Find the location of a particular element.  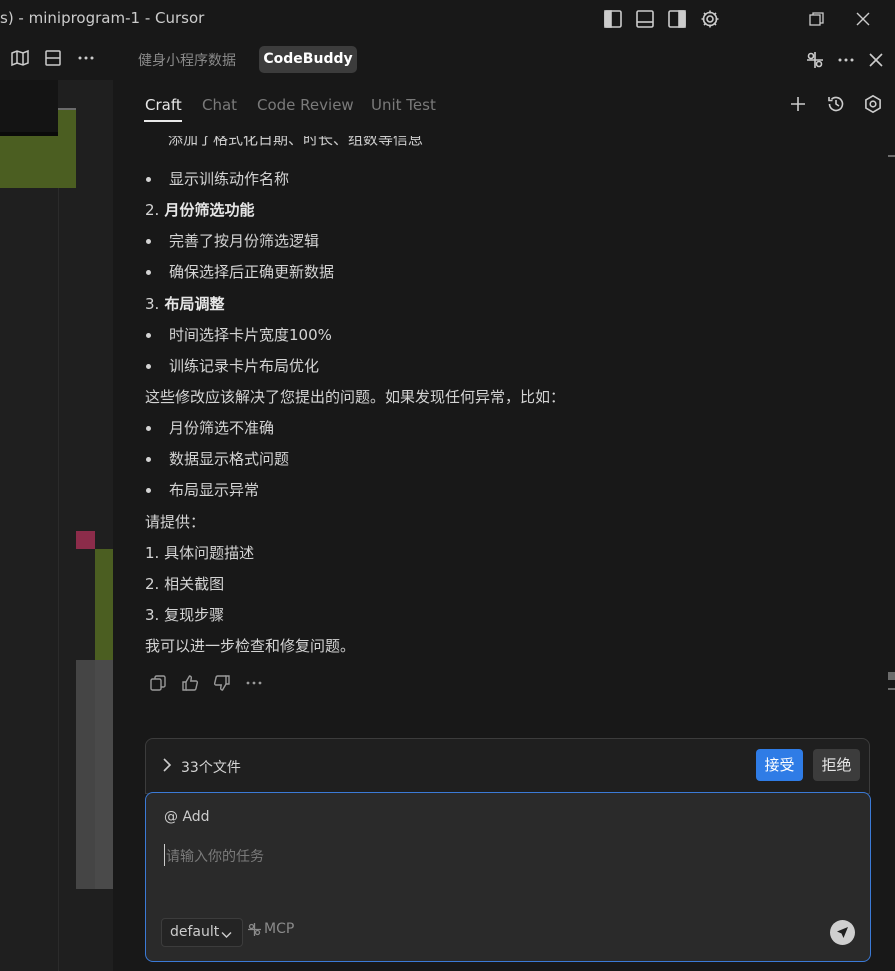

tab-code-review: Code Review is located at coordinates (305, 105).